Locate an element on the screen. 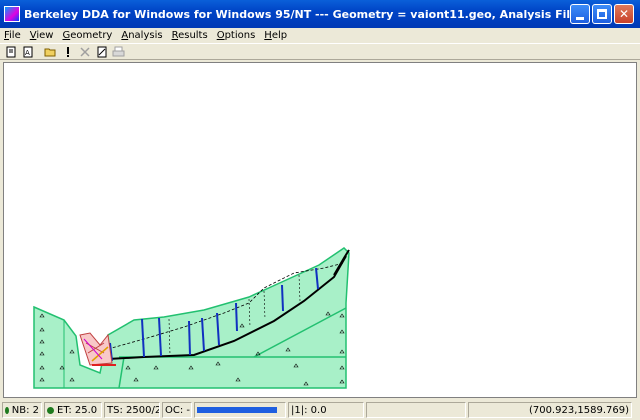 This screenshot has width=640, height=420. edit-button is located at coordinates (101, 52).